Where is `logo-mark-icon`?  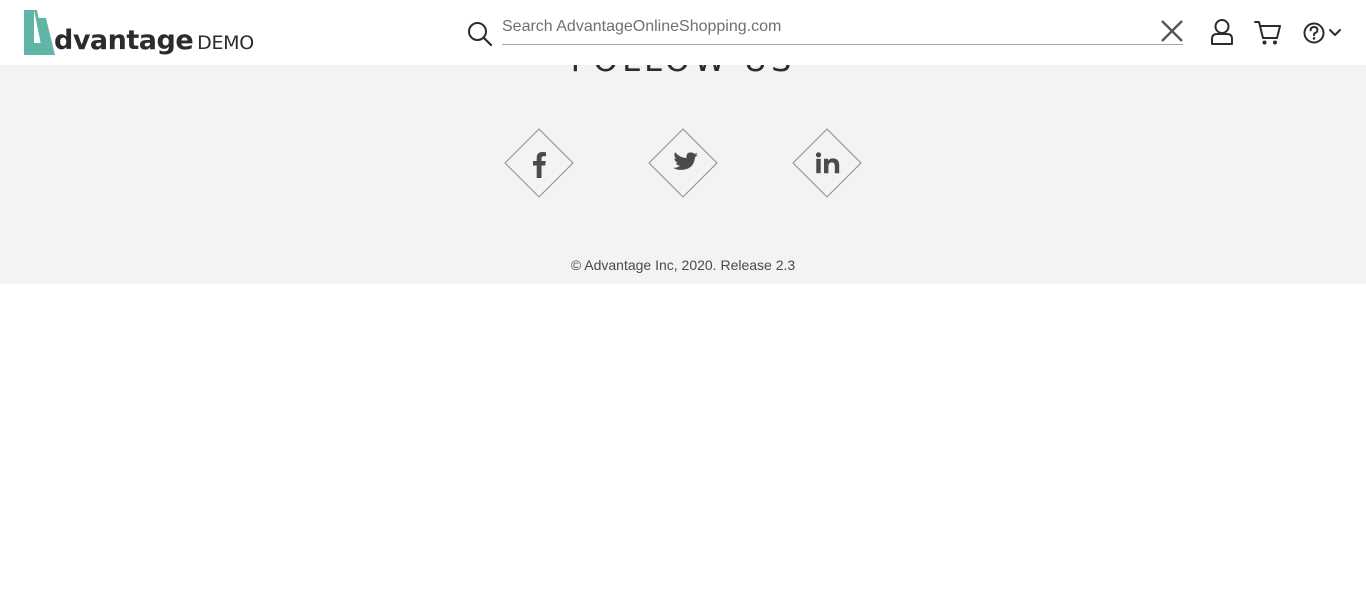 logo-mark-icon is located at coordinates (39, 32).